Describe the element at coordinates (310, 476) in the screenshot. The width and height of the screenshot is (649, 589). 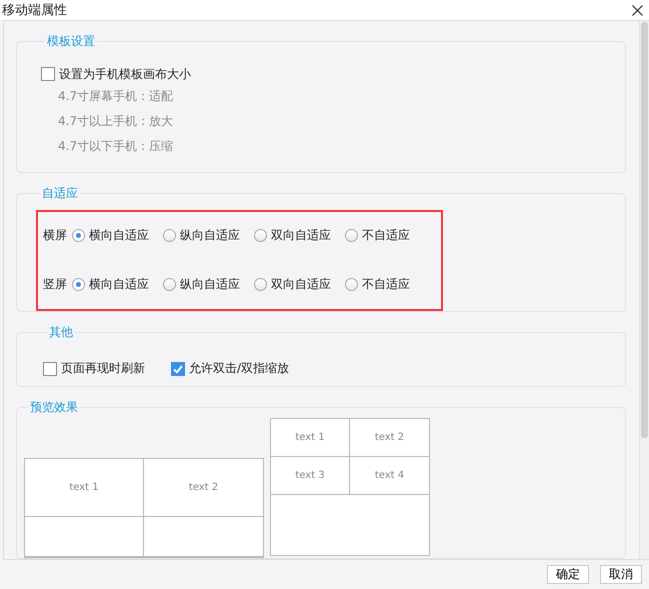
I see `table-cell: text 3` at that location.